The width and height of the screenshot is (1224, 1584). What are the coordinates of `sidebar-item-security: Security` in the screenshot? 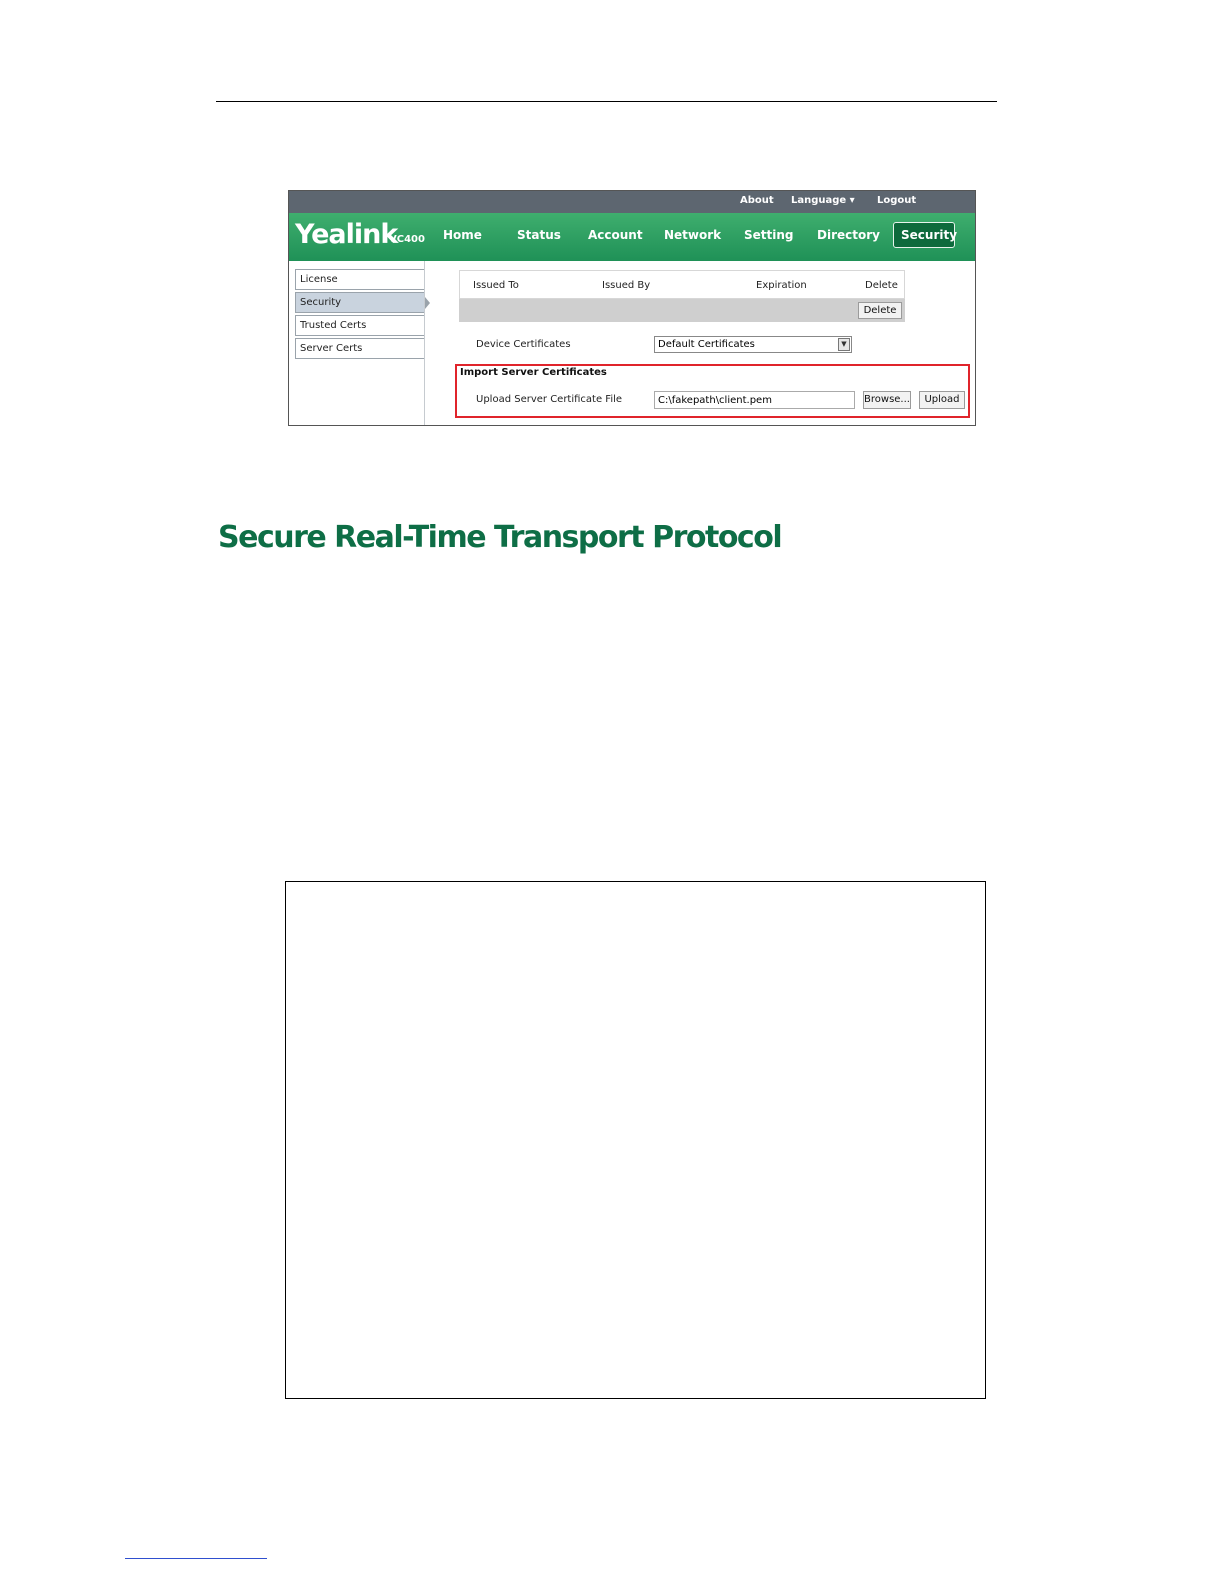 It's located at (360, 302).